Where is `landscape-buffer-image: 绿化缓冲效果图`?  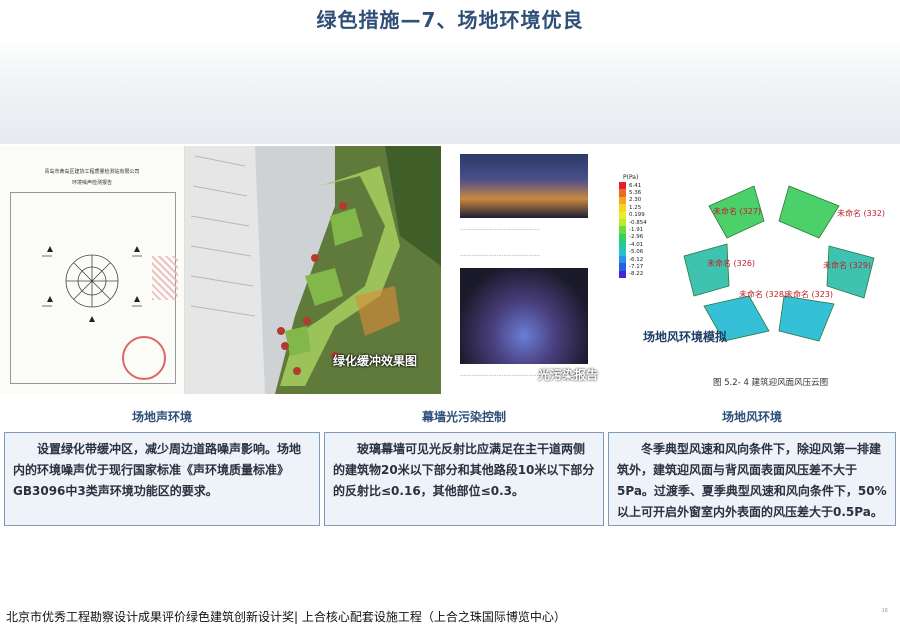 landscape-buffer-image: 绿化缓冲效果图 is located at coordinates (313, 270).